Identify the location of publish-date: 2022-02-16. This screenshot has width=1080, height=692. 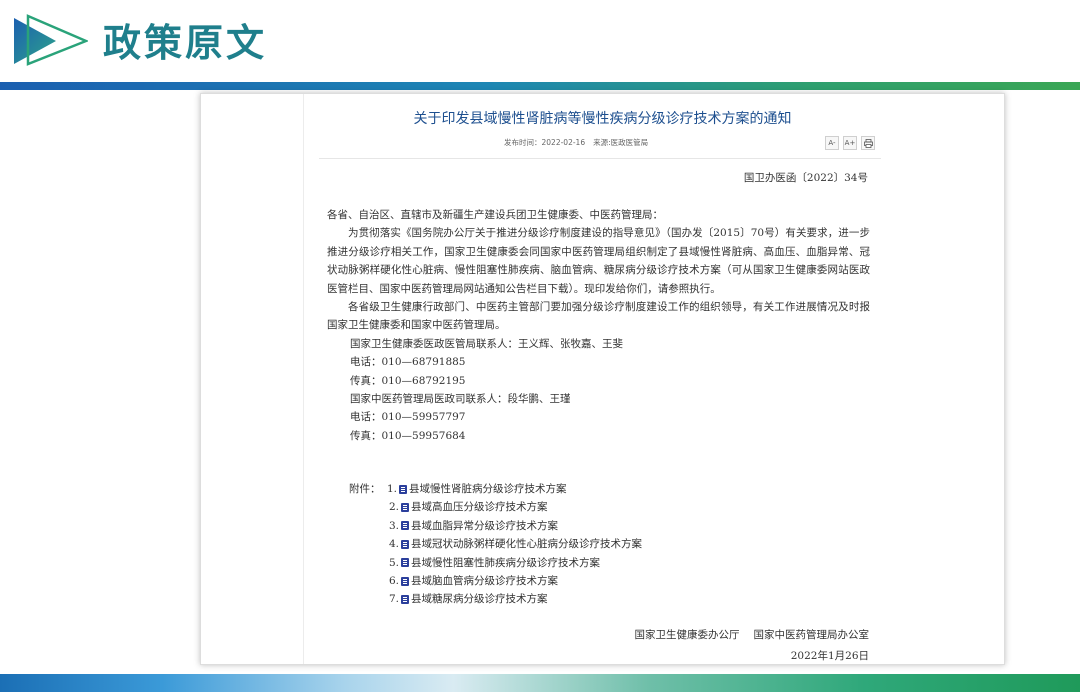
(563, 142).